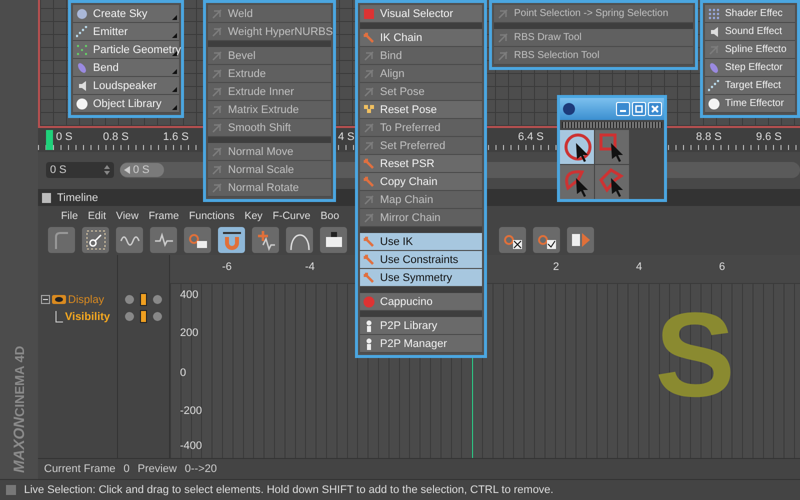  What do you see at coordinates (421, 326) in the screenshot?
I see `menu-item: P2P Library` at bounding box center [421, 326].